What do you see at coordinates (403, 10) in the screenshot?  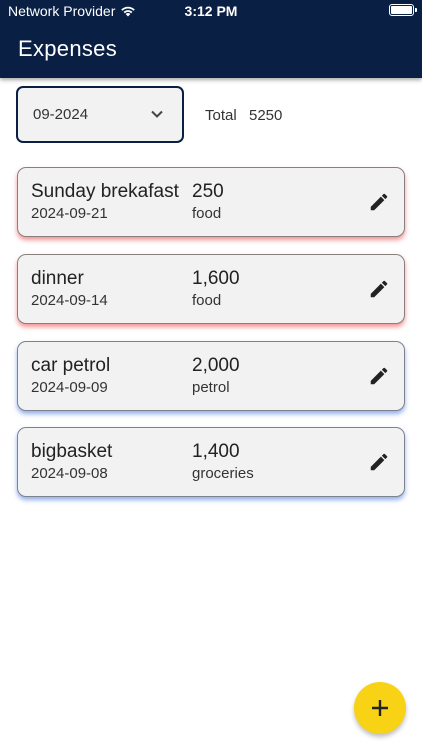 I see `battery-icon` at bounding box center [403, 10].